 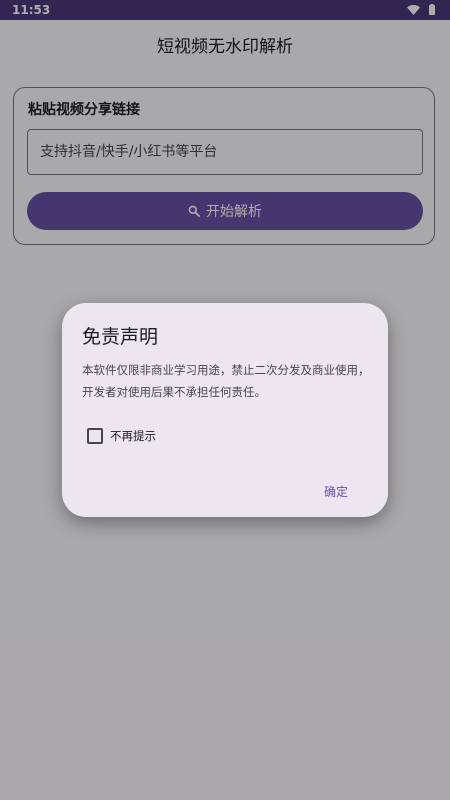 I want to click on dont-show-again-checkbox: 不再提示, so click(x=121, y=436).